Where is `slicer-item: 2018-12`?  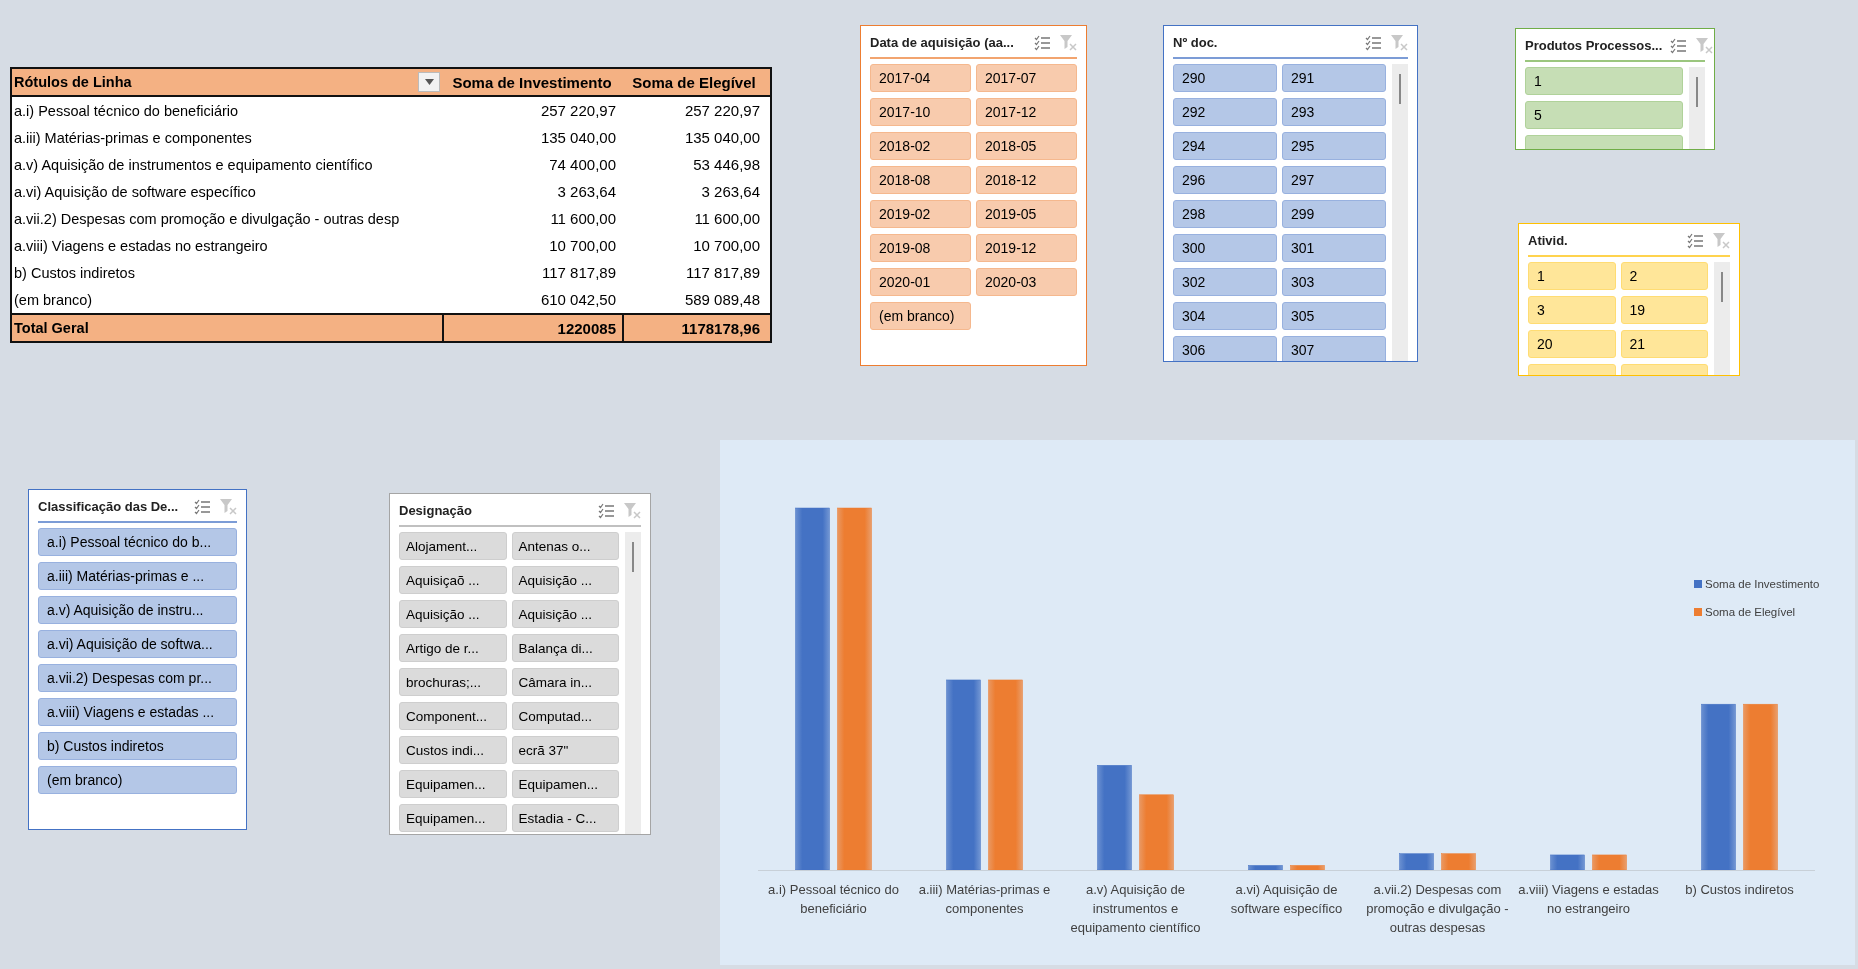 slicer-item: 2018-12 is located at coordinates (1026, 180).